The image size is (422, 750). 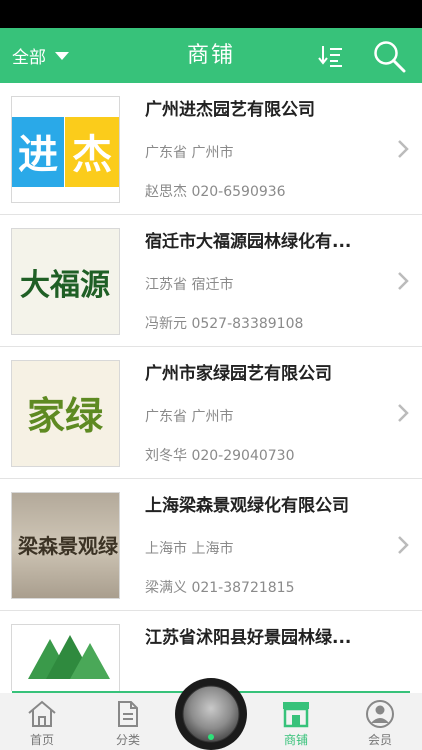 What do you see at coordinates (38, 155) in the screenshot?
I see `svg-text: 进` at bounding box center [38, 155].